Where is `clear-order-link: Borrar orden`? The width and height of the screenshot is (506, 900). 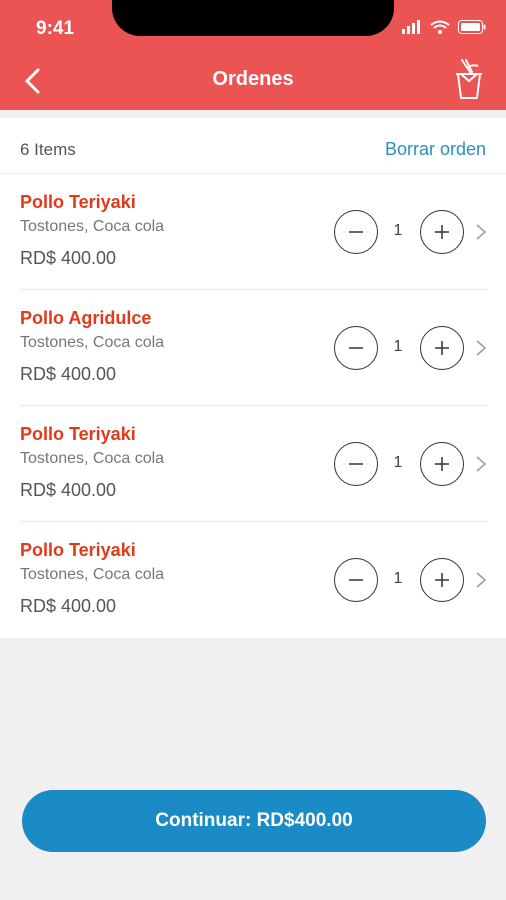
clear-order-link: Borrar orden is located at coordinates (435, 149).